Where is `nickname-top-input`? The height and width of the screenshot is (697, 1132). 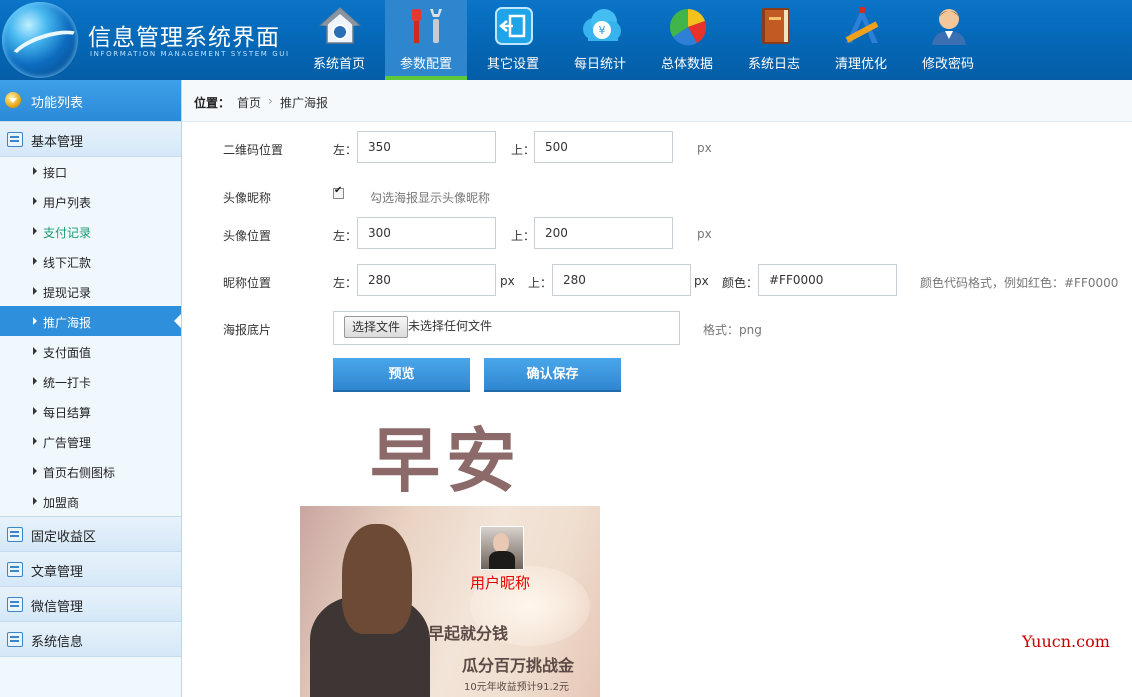
nickname-top-input is located at coordinates (621, 280).